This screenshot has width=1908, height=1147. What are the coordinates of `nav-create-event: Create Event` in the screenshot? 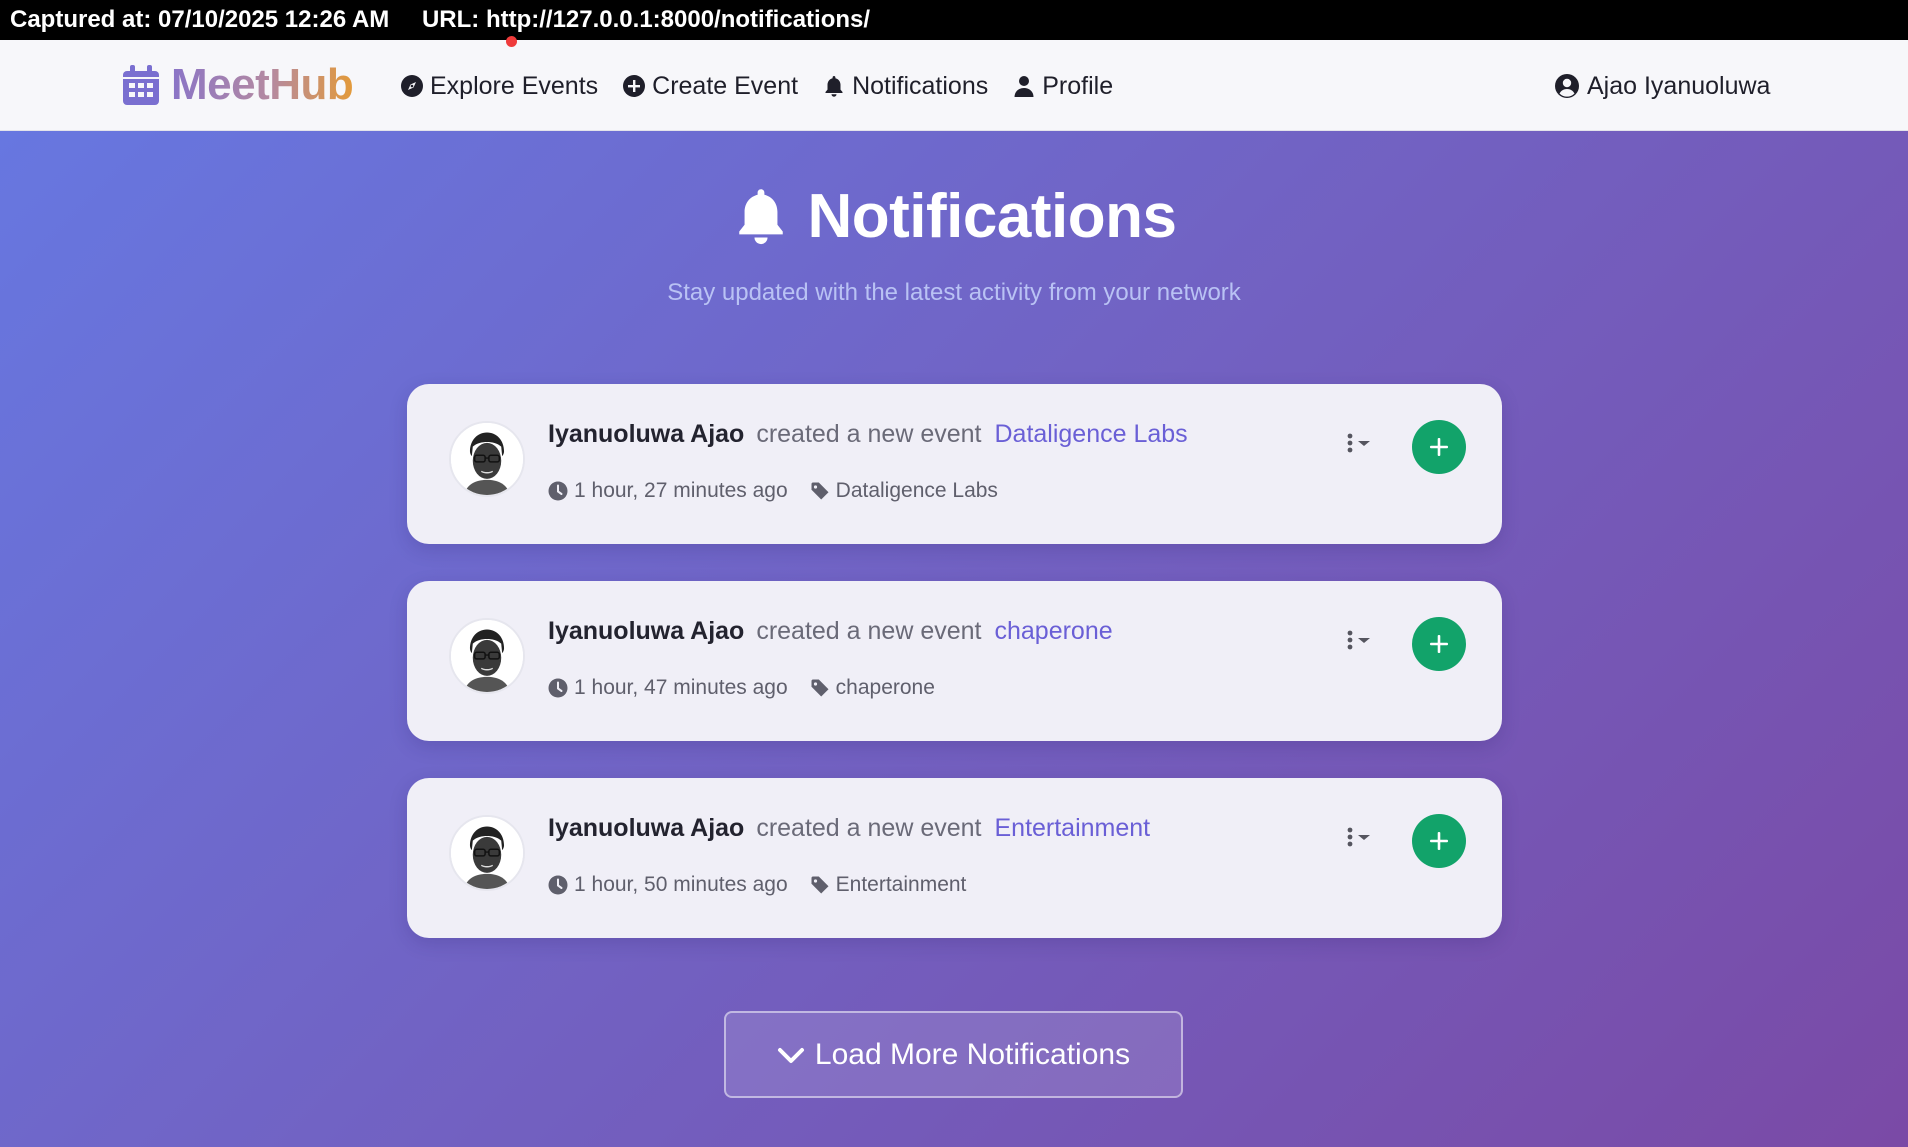 It's located at (710, 86).